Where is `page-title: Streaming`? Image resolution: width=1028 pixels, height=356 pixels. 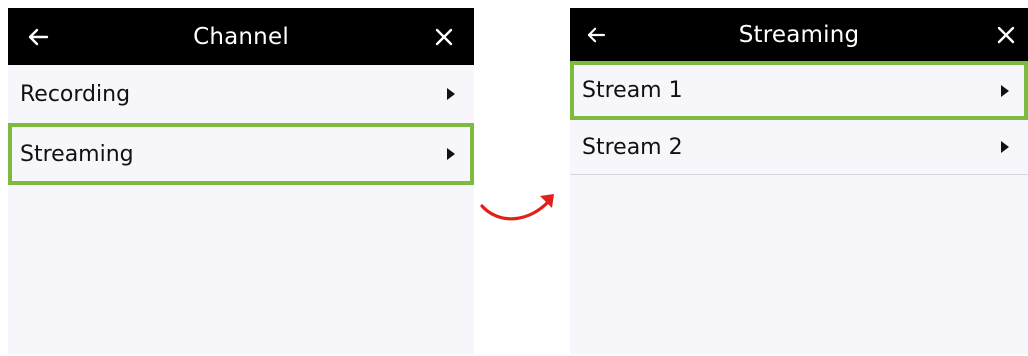 page-title: Streaming is located at coordinates (799, 34).